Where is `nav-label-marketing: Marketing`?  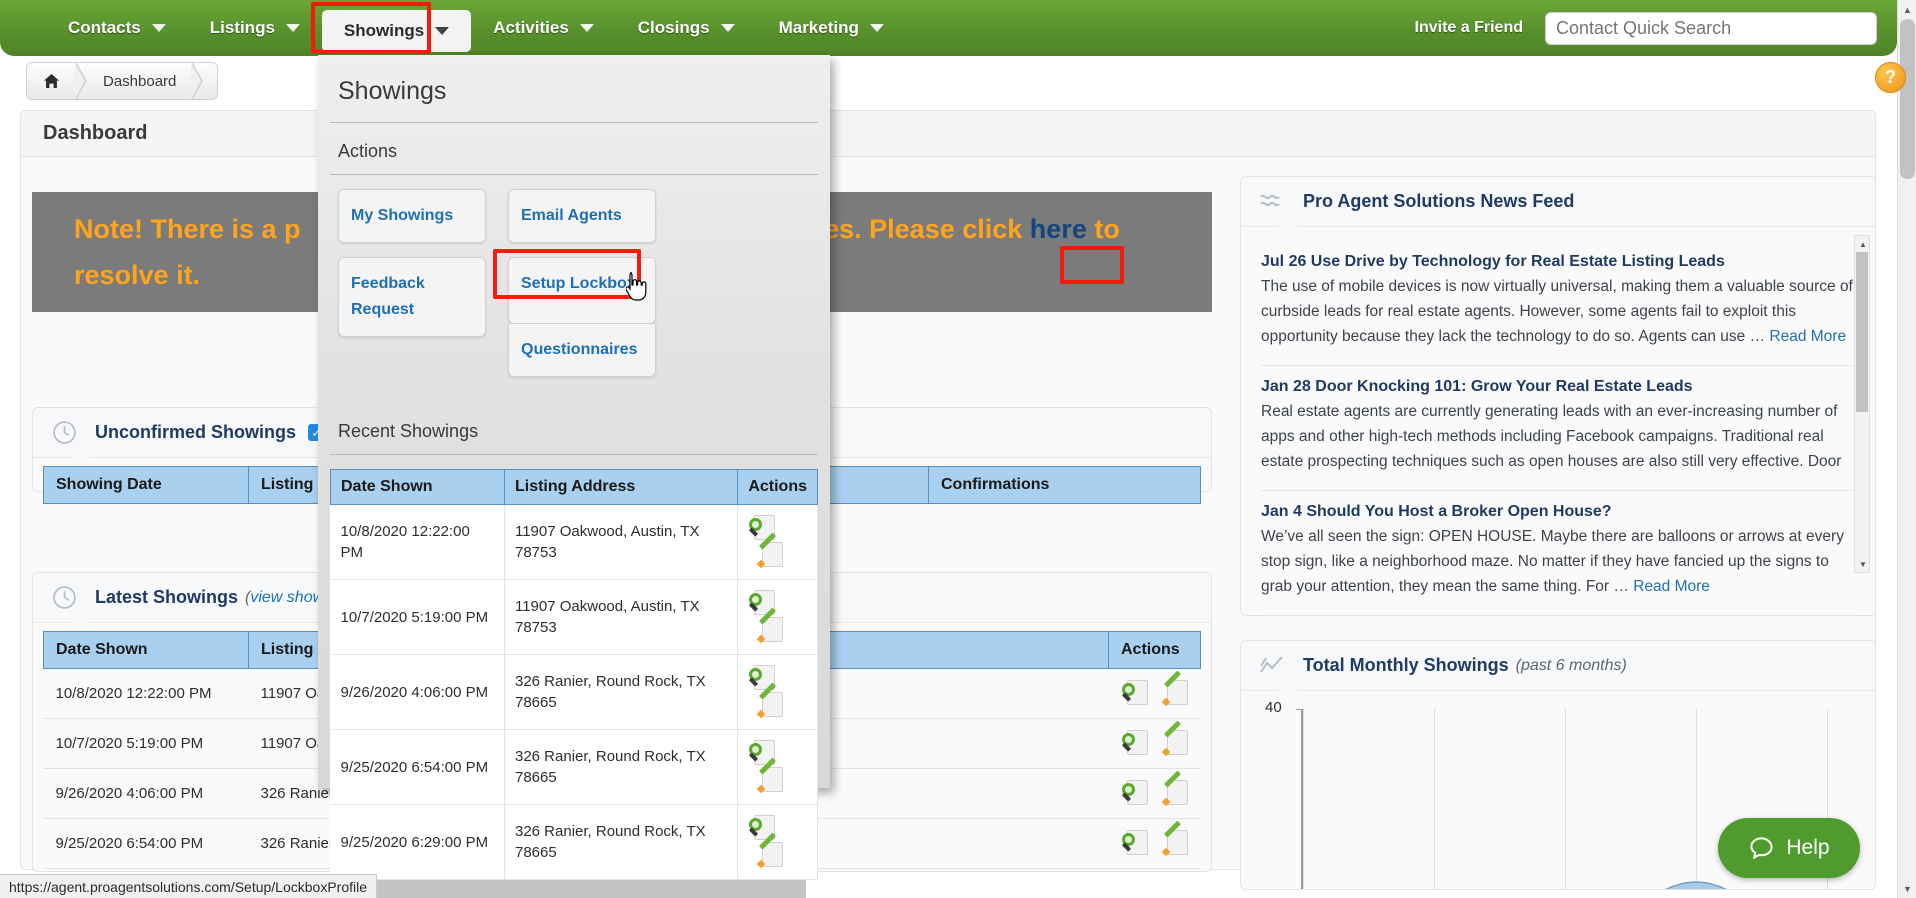
nav-label-marketing: Marketing is located at coordinates (818, 27).